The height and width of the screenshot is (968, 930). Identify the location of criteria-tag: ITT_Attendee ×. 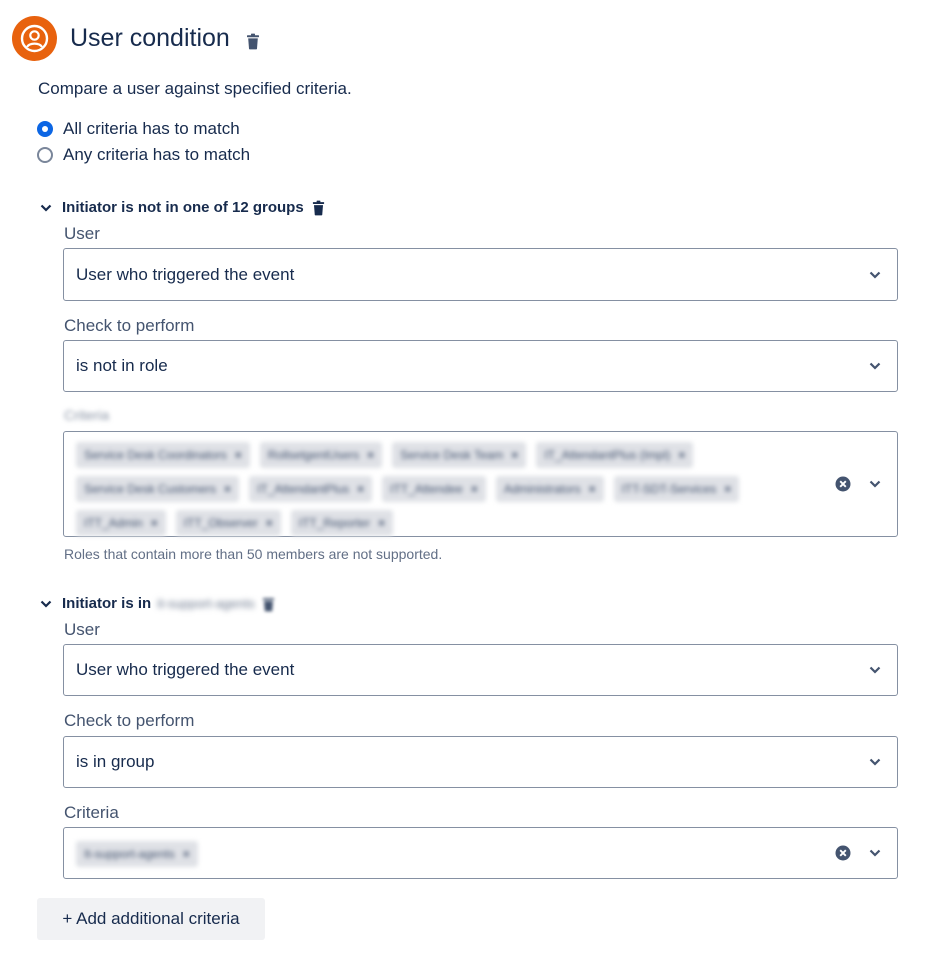
(434, 489).